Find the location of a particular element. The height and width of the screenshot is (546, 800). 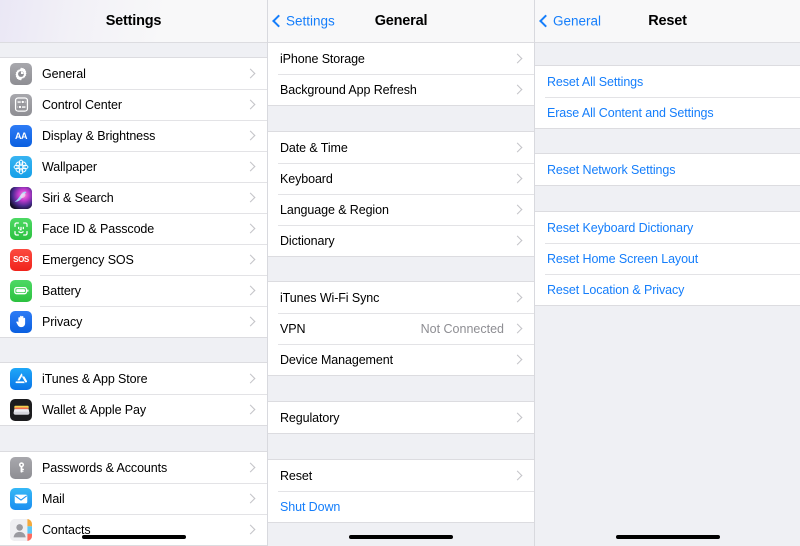

list-item-battery: Battery is located at coordinates (133, 290).